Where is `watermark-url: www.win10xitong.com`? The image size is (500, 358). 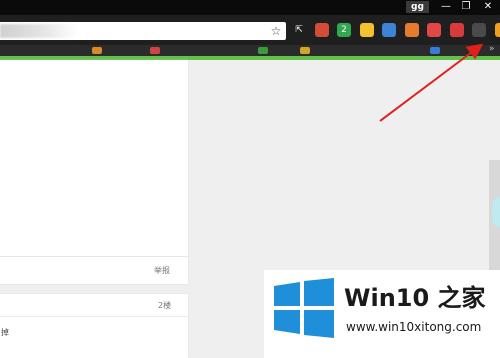 watermark-url: www.win10xitong.com is located at coordinates (414, 327).